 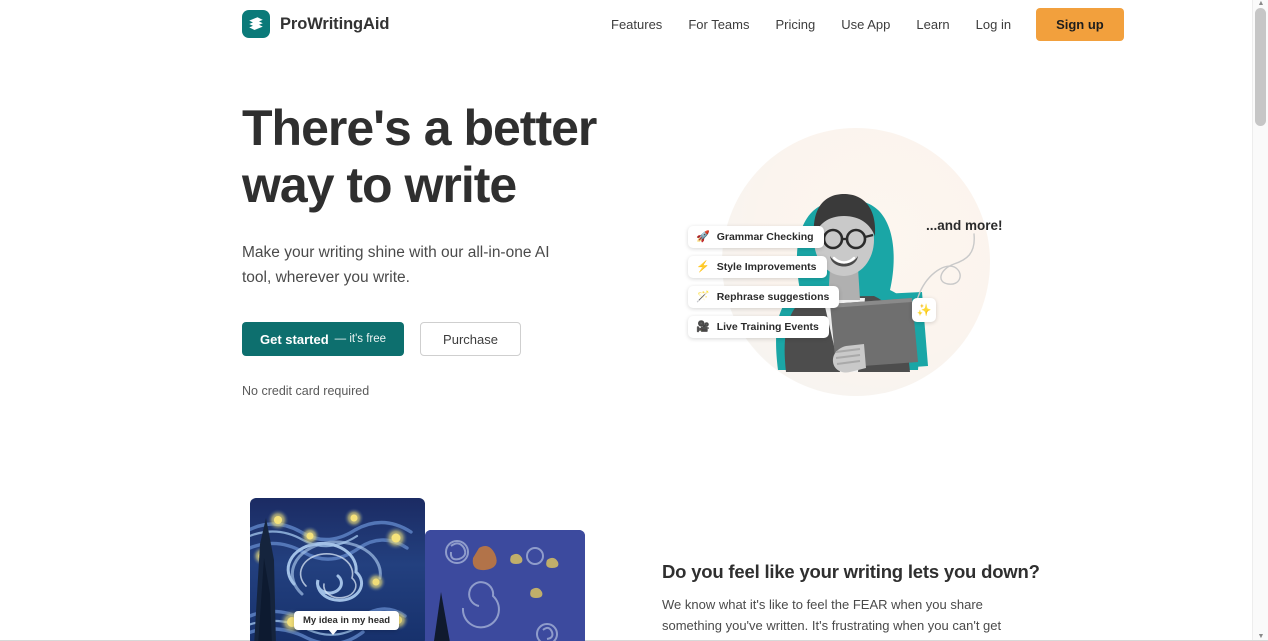 I want to click on flat-painting-card, so click(x=505, y=585).